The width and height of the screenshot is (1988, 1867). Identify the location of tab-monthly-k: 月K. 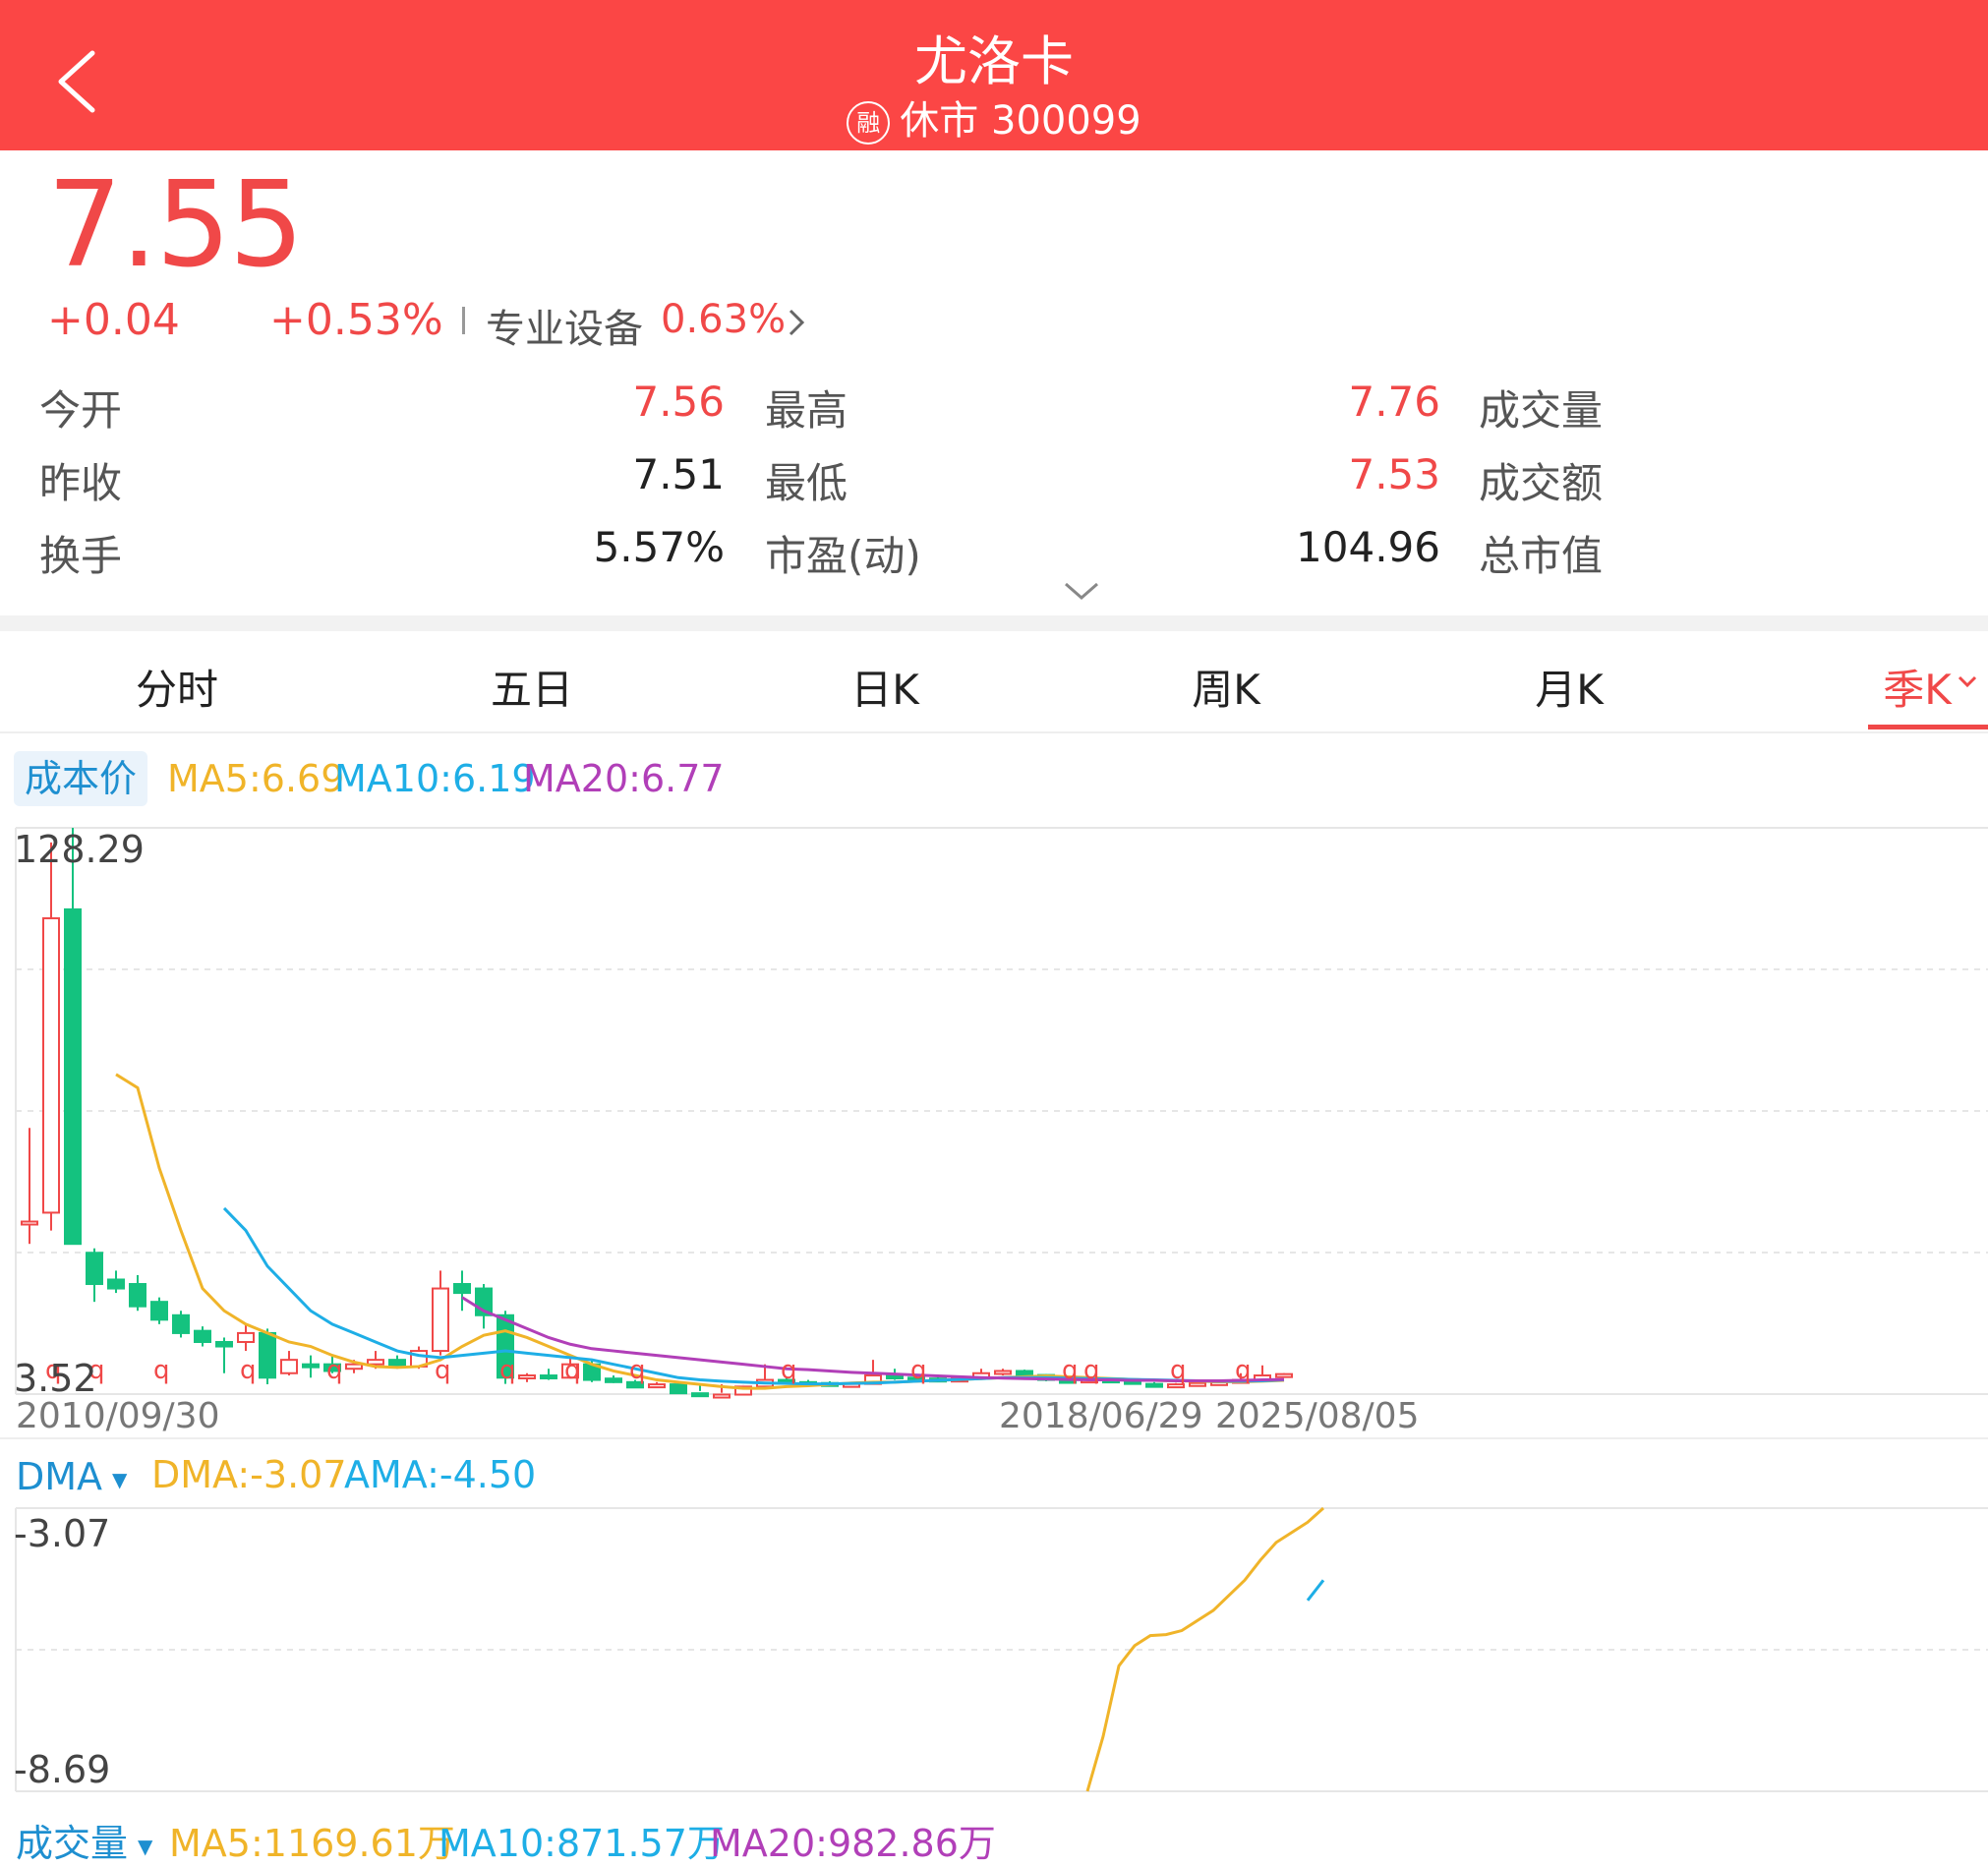
(1569, 687).